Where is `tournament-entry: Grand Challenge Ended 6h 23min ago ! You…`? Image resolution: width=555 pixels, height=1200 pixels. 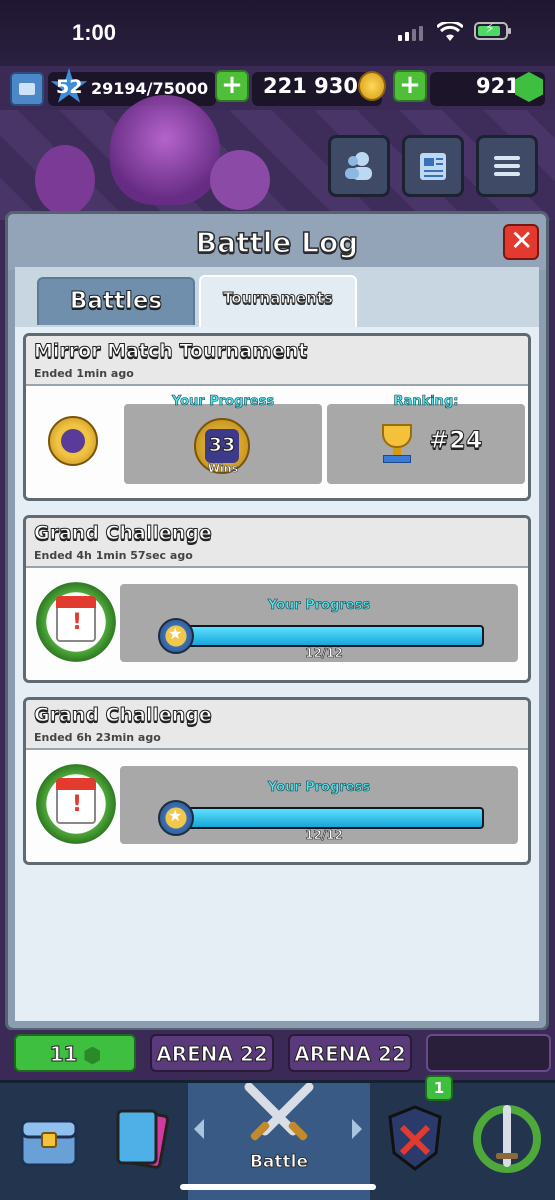
tournament-entry: Grand Challenge Ended 6h 23min ago ! You… is located at coordinates (277, 781).